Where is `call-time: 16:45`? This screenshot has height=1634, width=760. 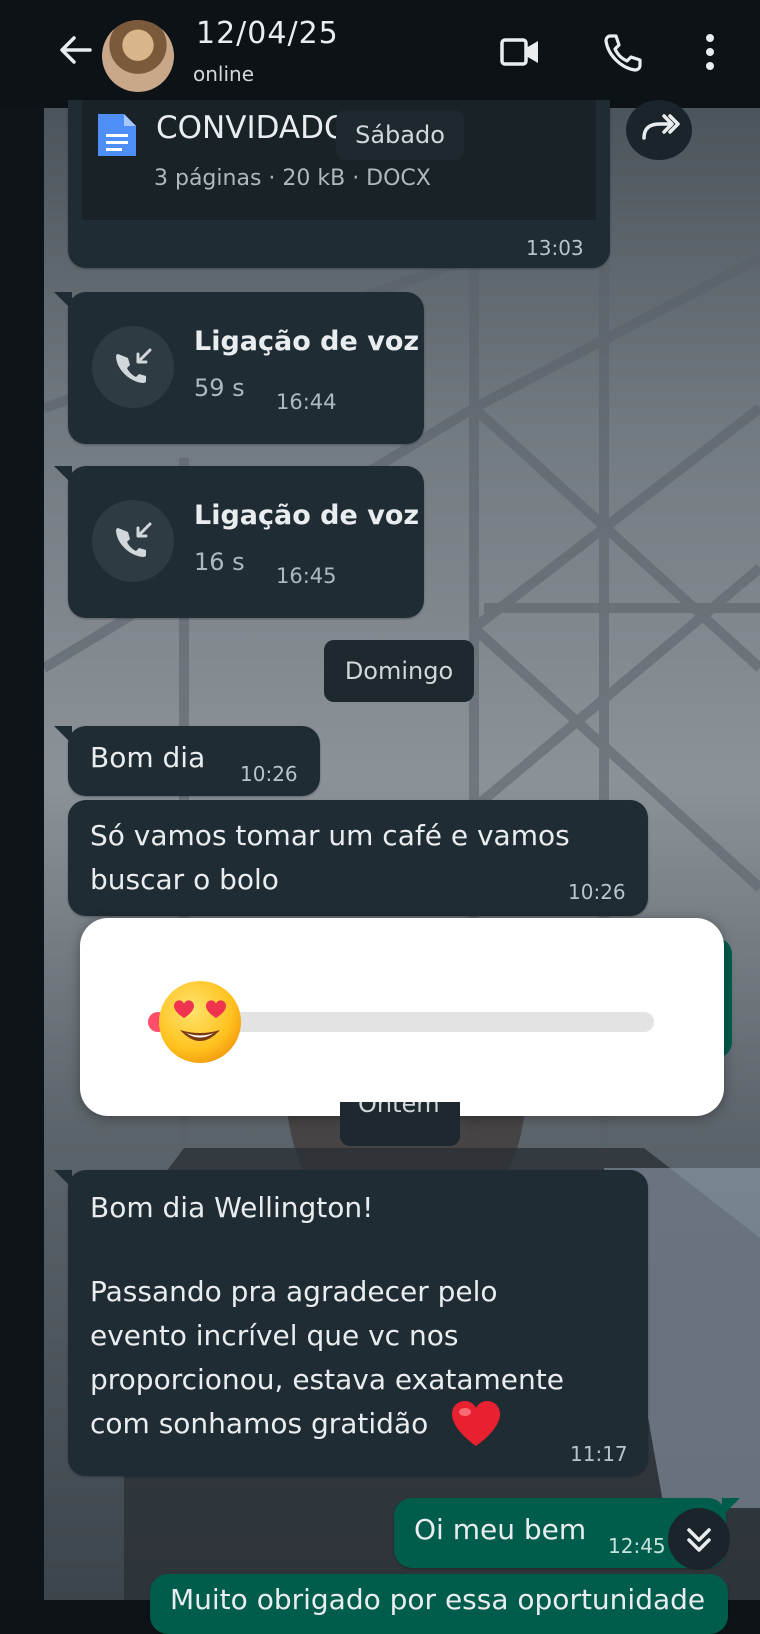
call-time: 16:45 is located at coordinates (306, 576).